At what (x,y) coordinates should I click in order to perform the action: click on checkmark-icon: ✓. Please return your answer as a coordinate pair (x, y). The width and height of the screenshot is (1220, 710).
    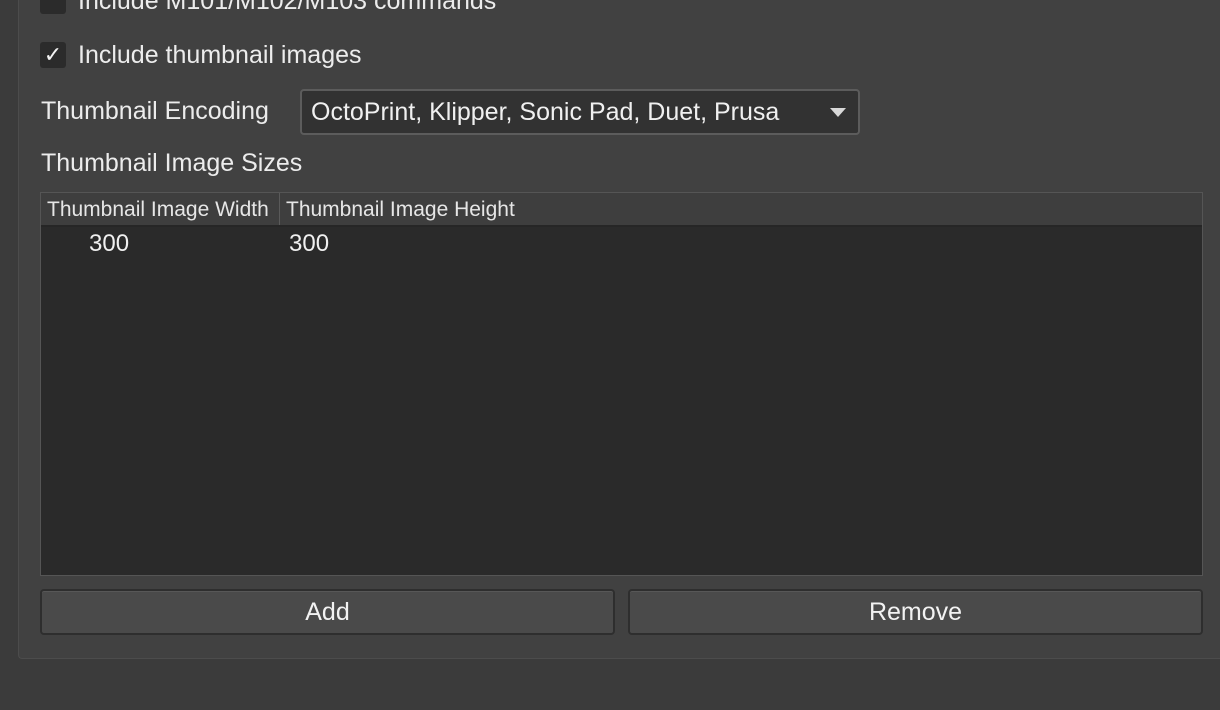
    Looking at the image, I should click on (53, 54).